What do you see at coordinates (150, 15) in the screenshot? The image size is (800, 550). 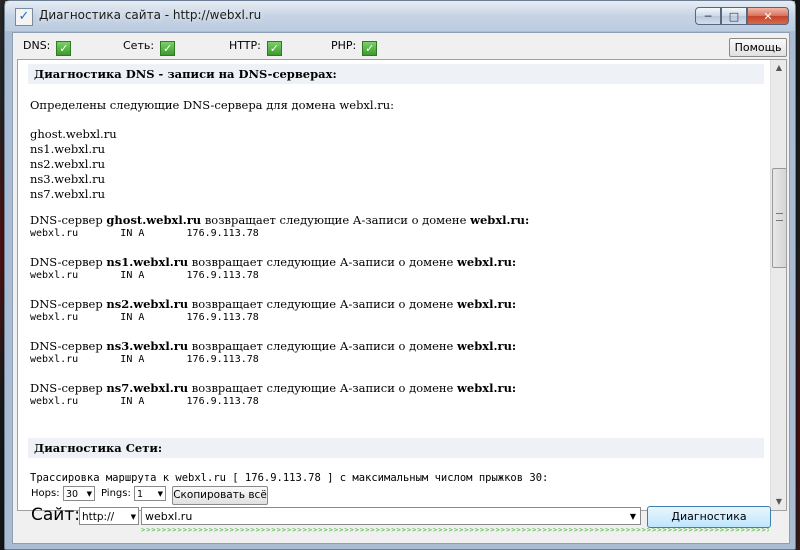 I see `window-title: Диагностика сайта - http://webxl.ru` at bounding box center [150, 15].